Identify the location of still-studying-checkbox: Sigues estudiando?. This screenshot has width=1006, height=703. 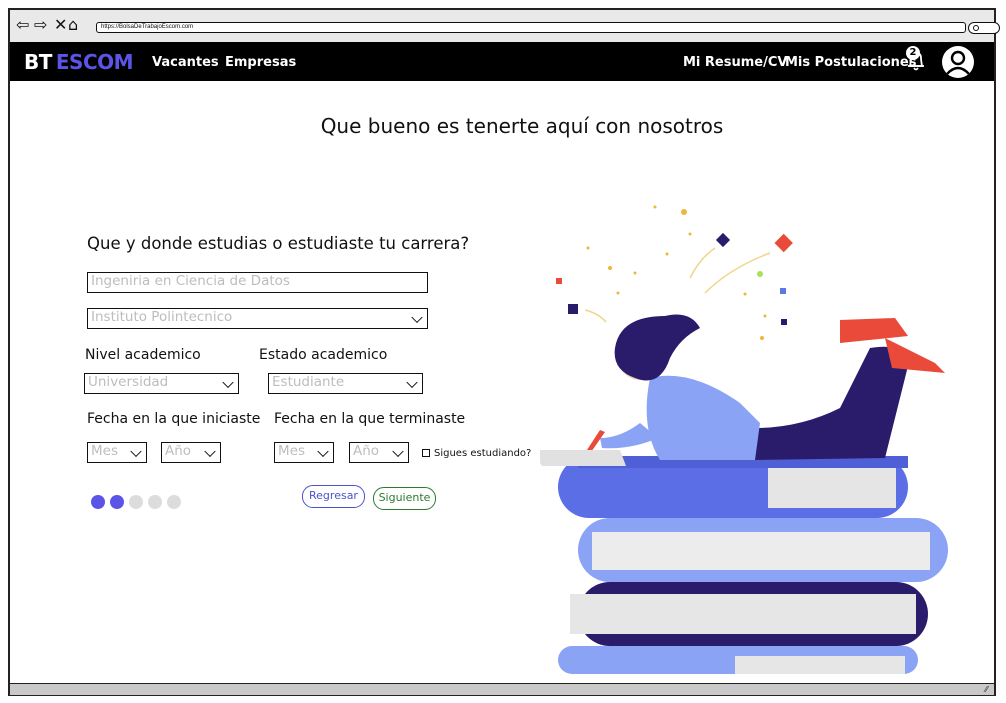
(476, 453).